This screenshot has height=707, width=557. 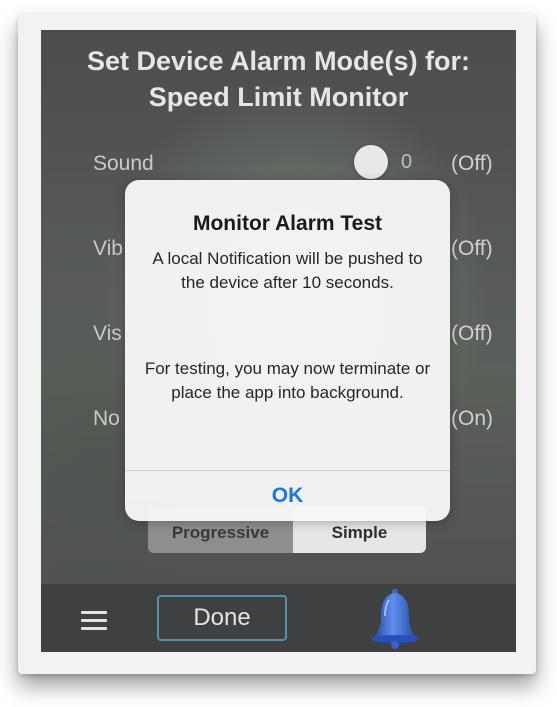 I want to click on sound-label: Sound, so click(x=123, y=163).